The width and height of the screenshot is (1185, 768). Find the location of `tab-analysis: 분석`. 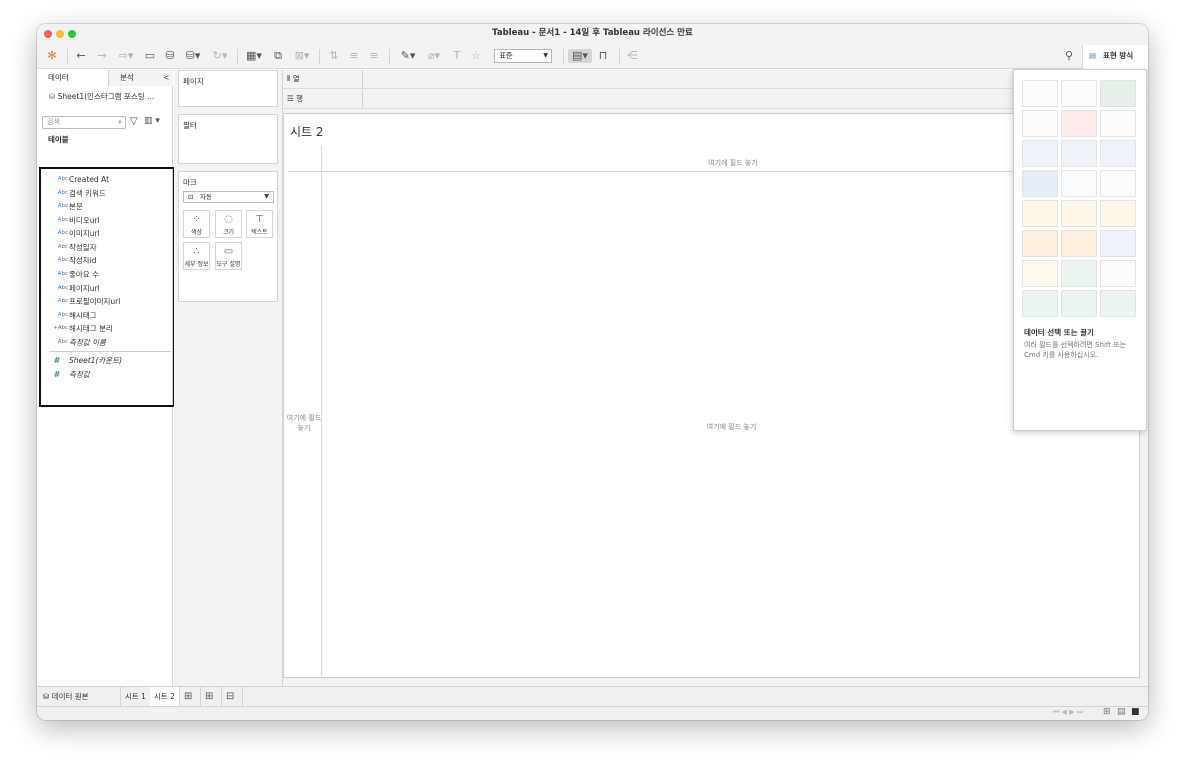

tab-analysis: 분석 is located at coordinates (134, 78).